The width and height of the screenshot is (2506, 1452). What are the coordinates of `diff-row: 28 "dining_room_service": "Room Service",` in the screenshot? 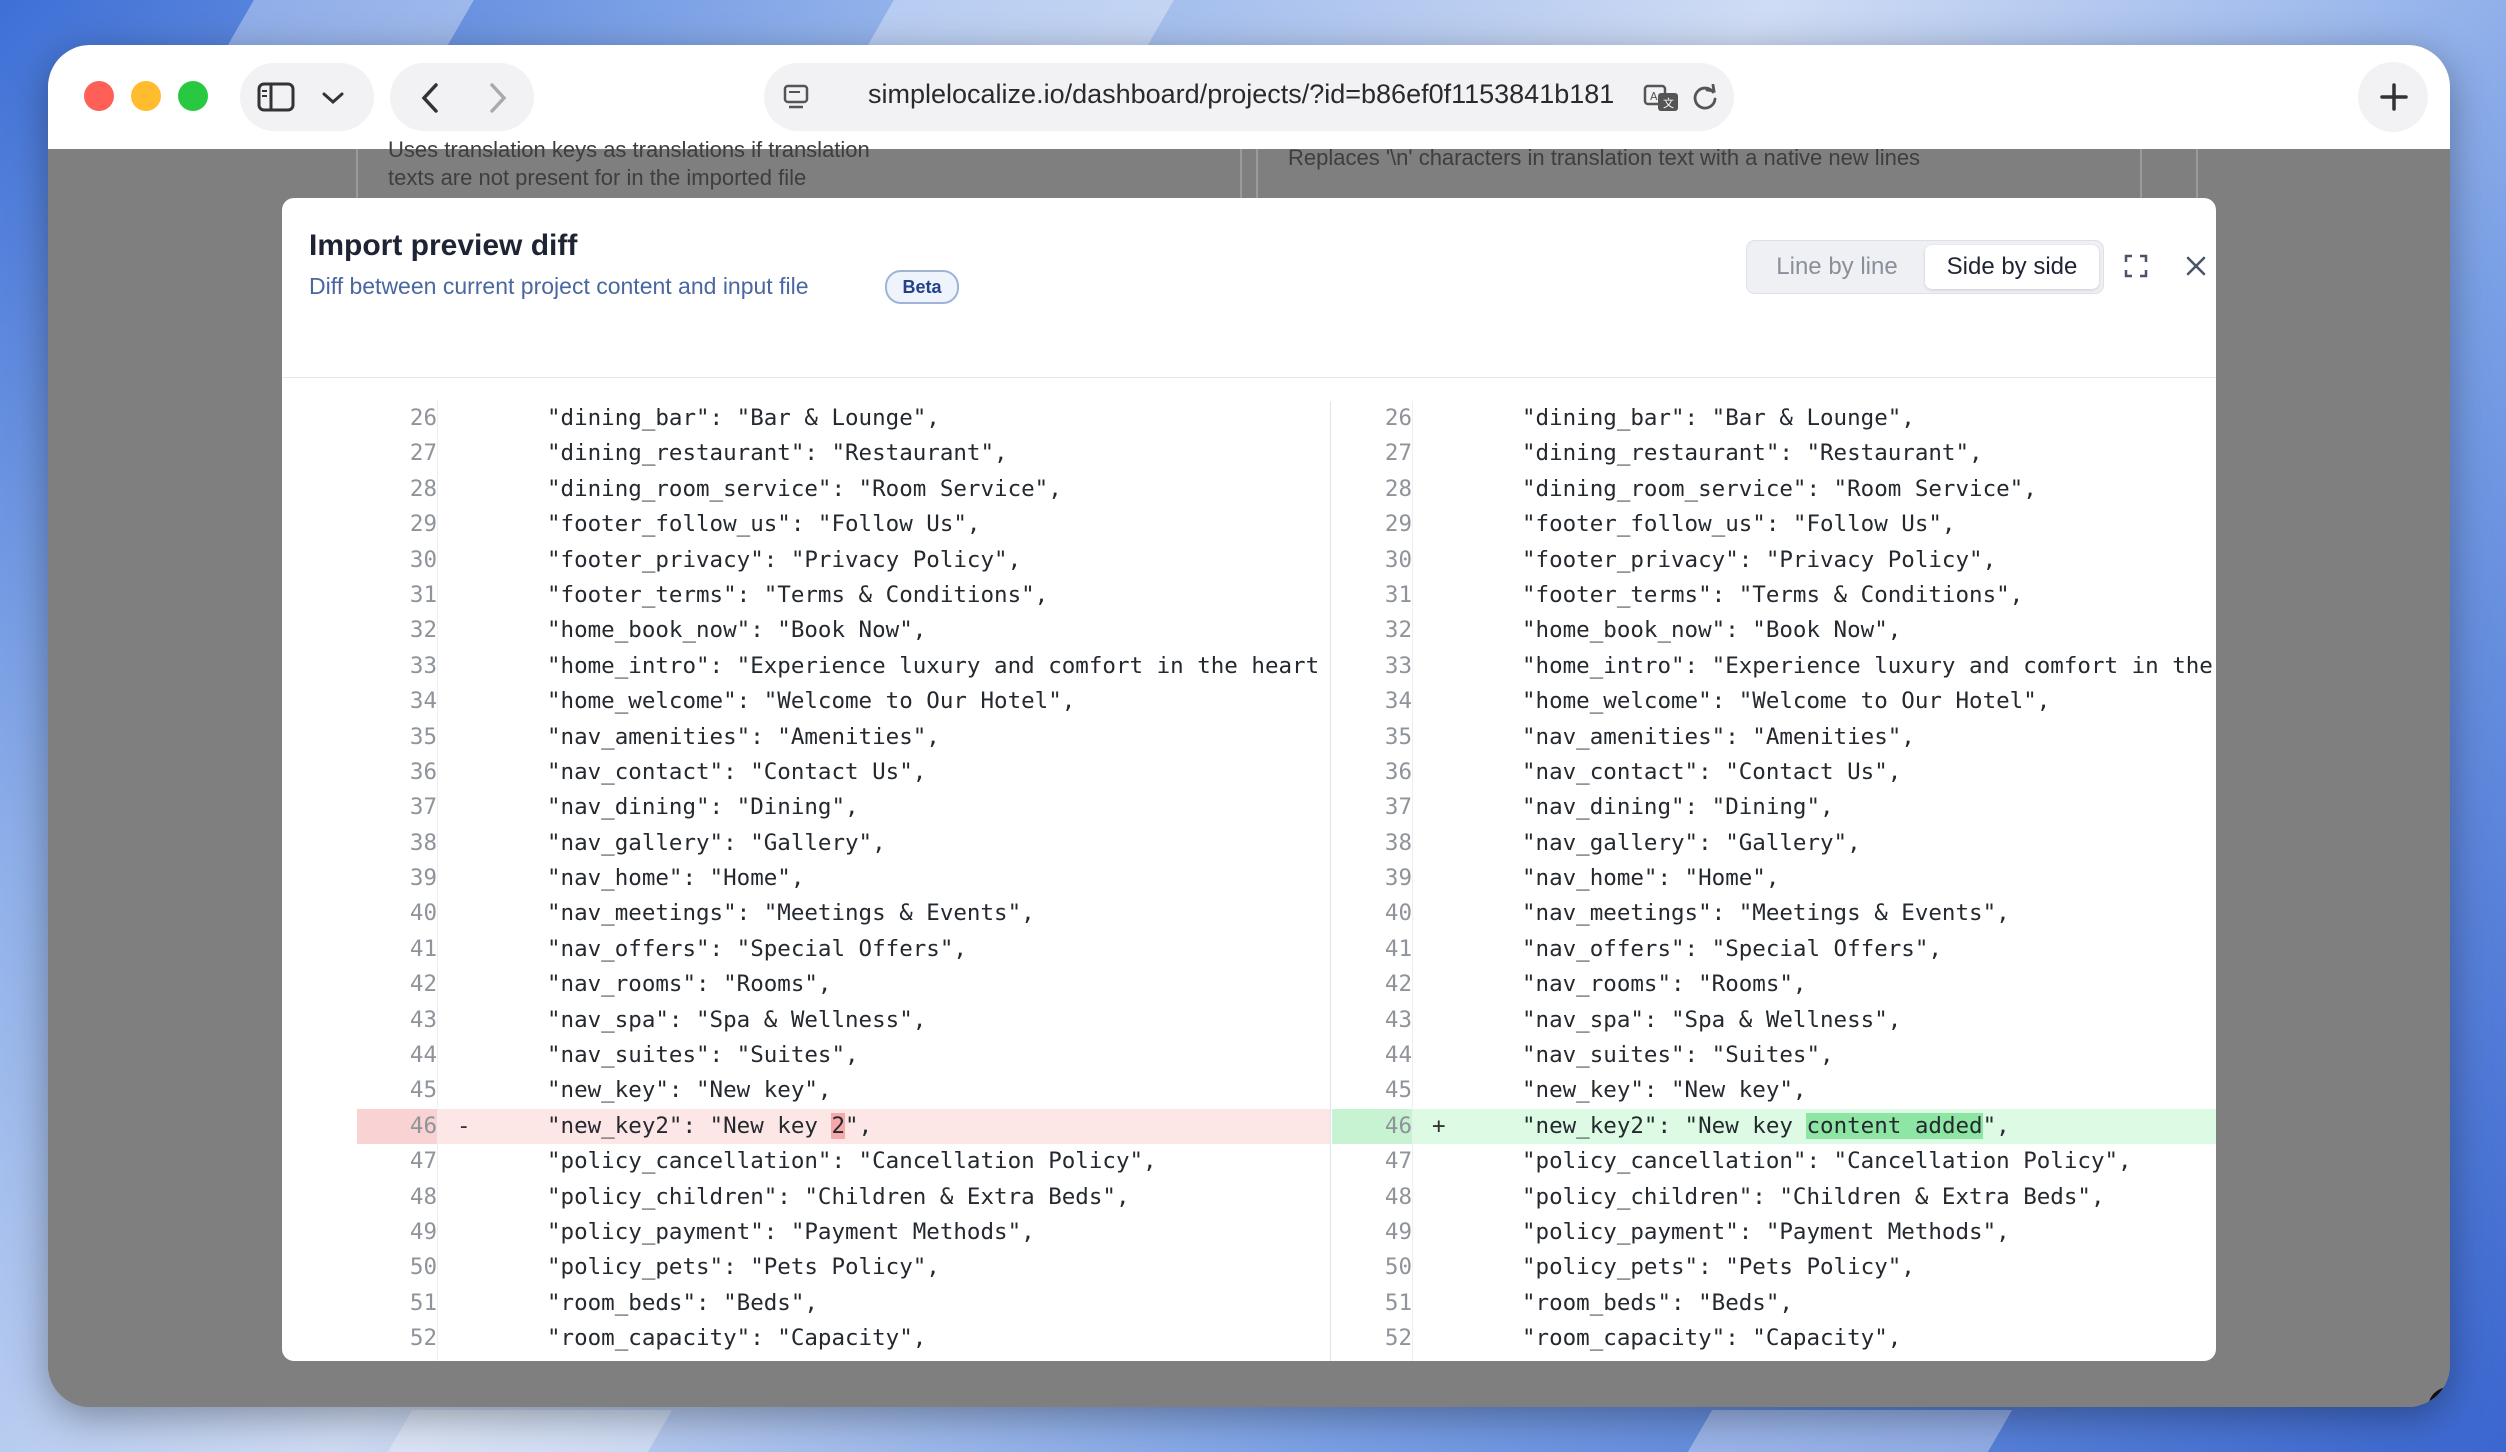 It's located at (843, 489).